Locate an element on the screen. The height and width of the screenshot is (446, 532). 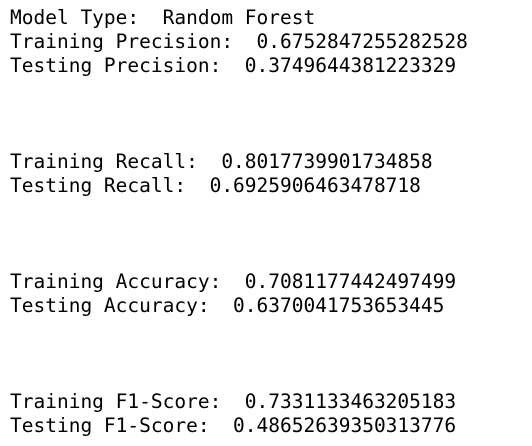
training-recall-line: Training Recall: 0.8017739901734858 is located at coordinates (221, 161).